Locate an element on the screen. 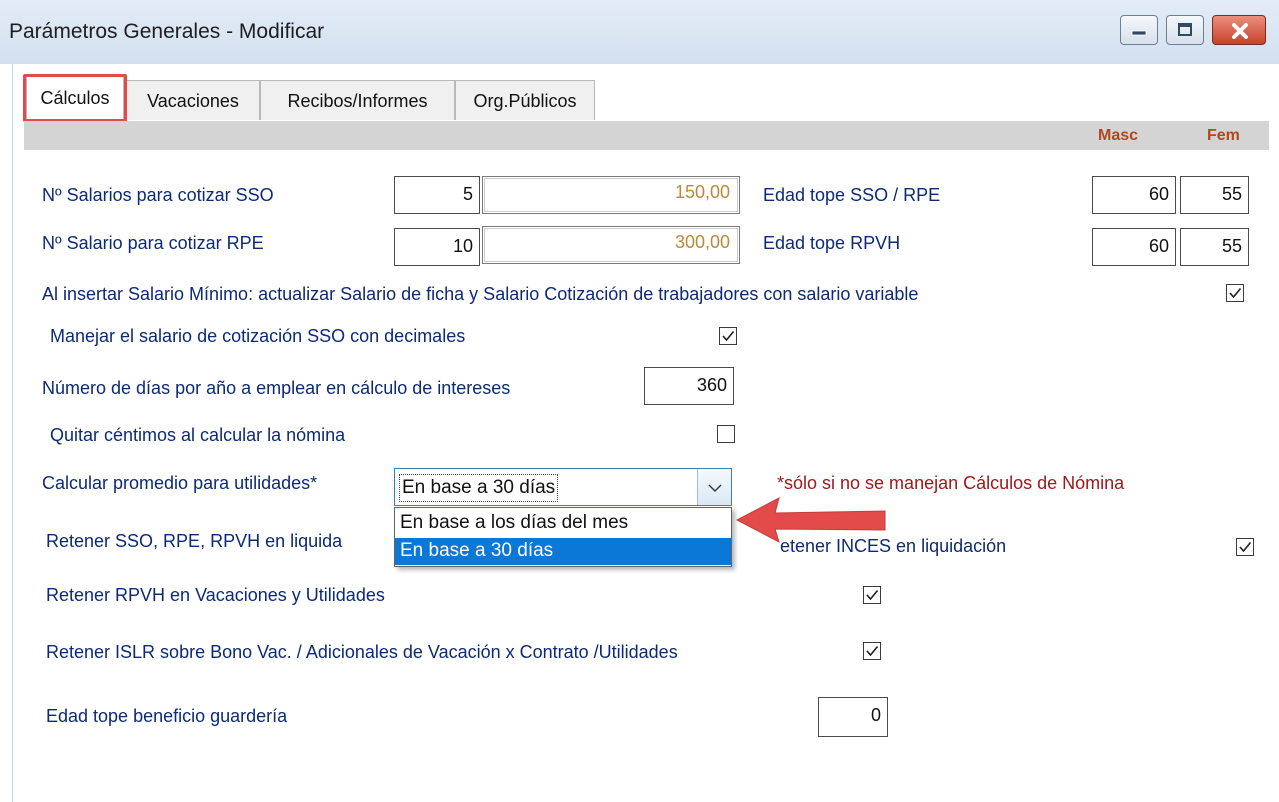 This screenshot has width=1279, height=802. retener-islr-checkbox is located at coordinates (872, 651).